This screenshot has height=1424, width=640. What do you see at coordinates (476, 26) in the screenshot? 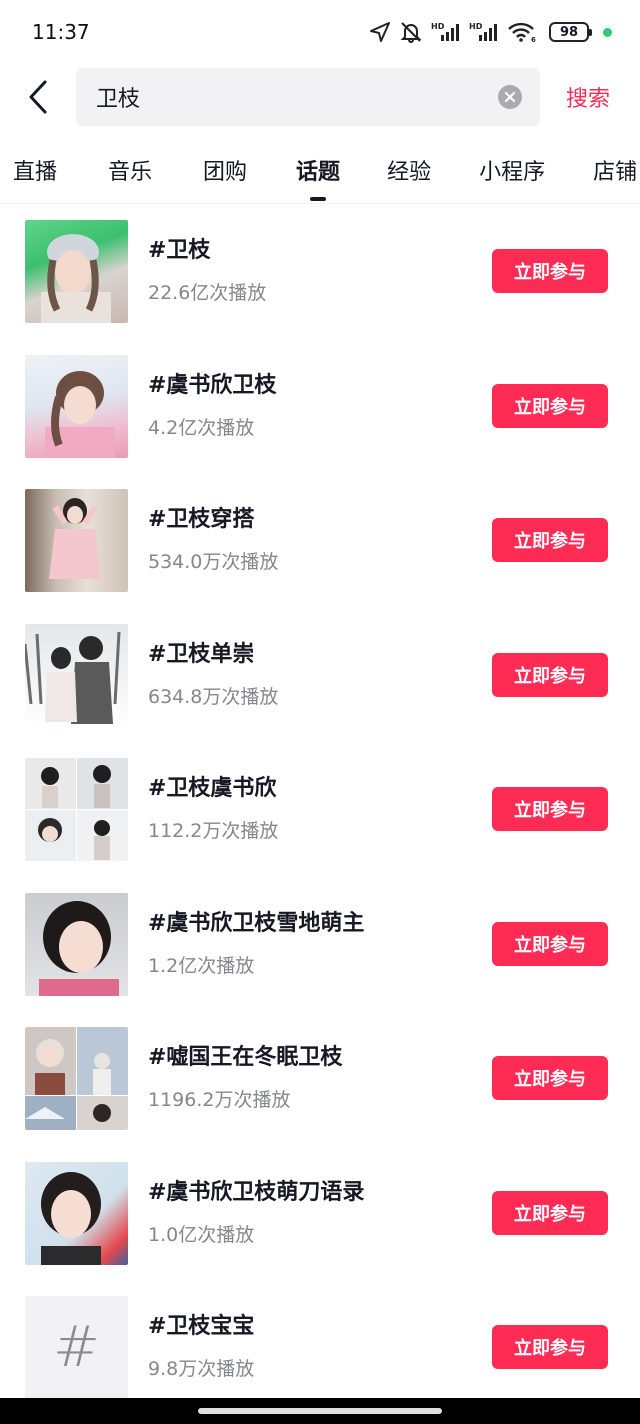
I see `signal-hd-label-2: HD` at bounding box center [476, 26].